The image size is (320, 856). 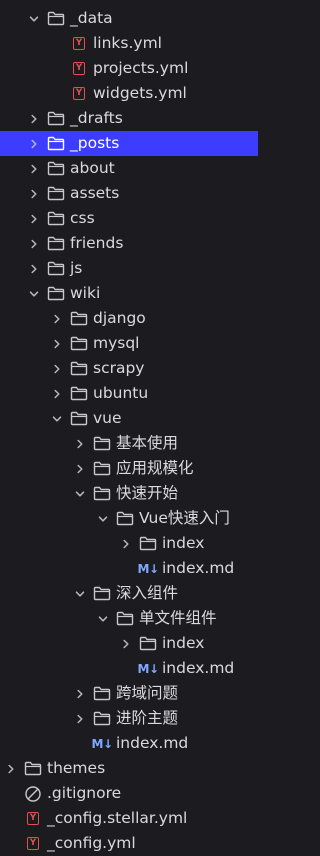 I want to click on tree-folder-row: _posts, so click(x=129, y=143).